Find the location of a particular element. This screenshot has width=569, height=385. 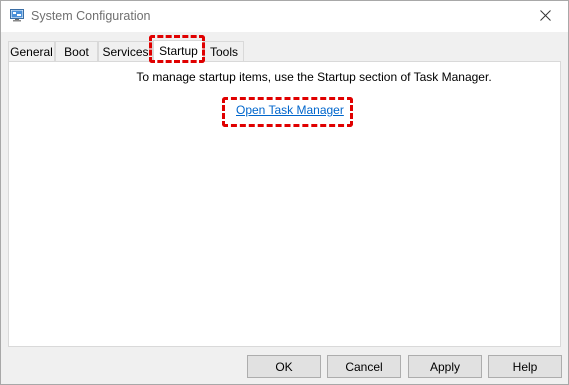

close-button is located at coordinates (545, 16).